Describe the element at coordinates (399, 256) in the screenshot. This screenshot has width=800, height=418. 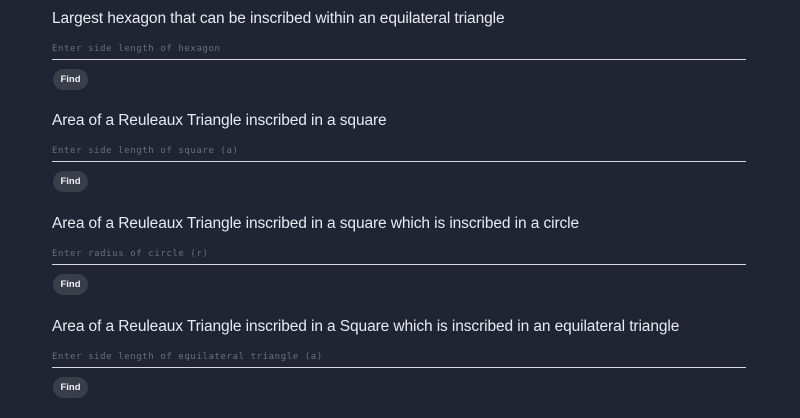
I see `circle-radius-input` at that location.